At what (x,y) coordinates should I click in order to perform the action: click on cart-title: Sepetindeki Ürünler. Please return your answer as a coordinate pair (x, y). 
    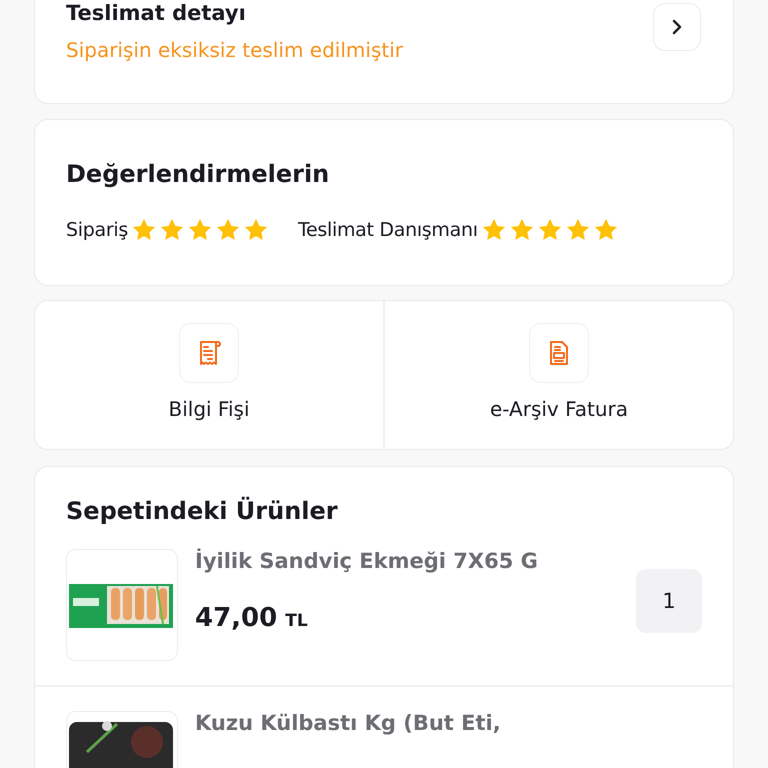
    Looking at the image, I should click on (202, 510).